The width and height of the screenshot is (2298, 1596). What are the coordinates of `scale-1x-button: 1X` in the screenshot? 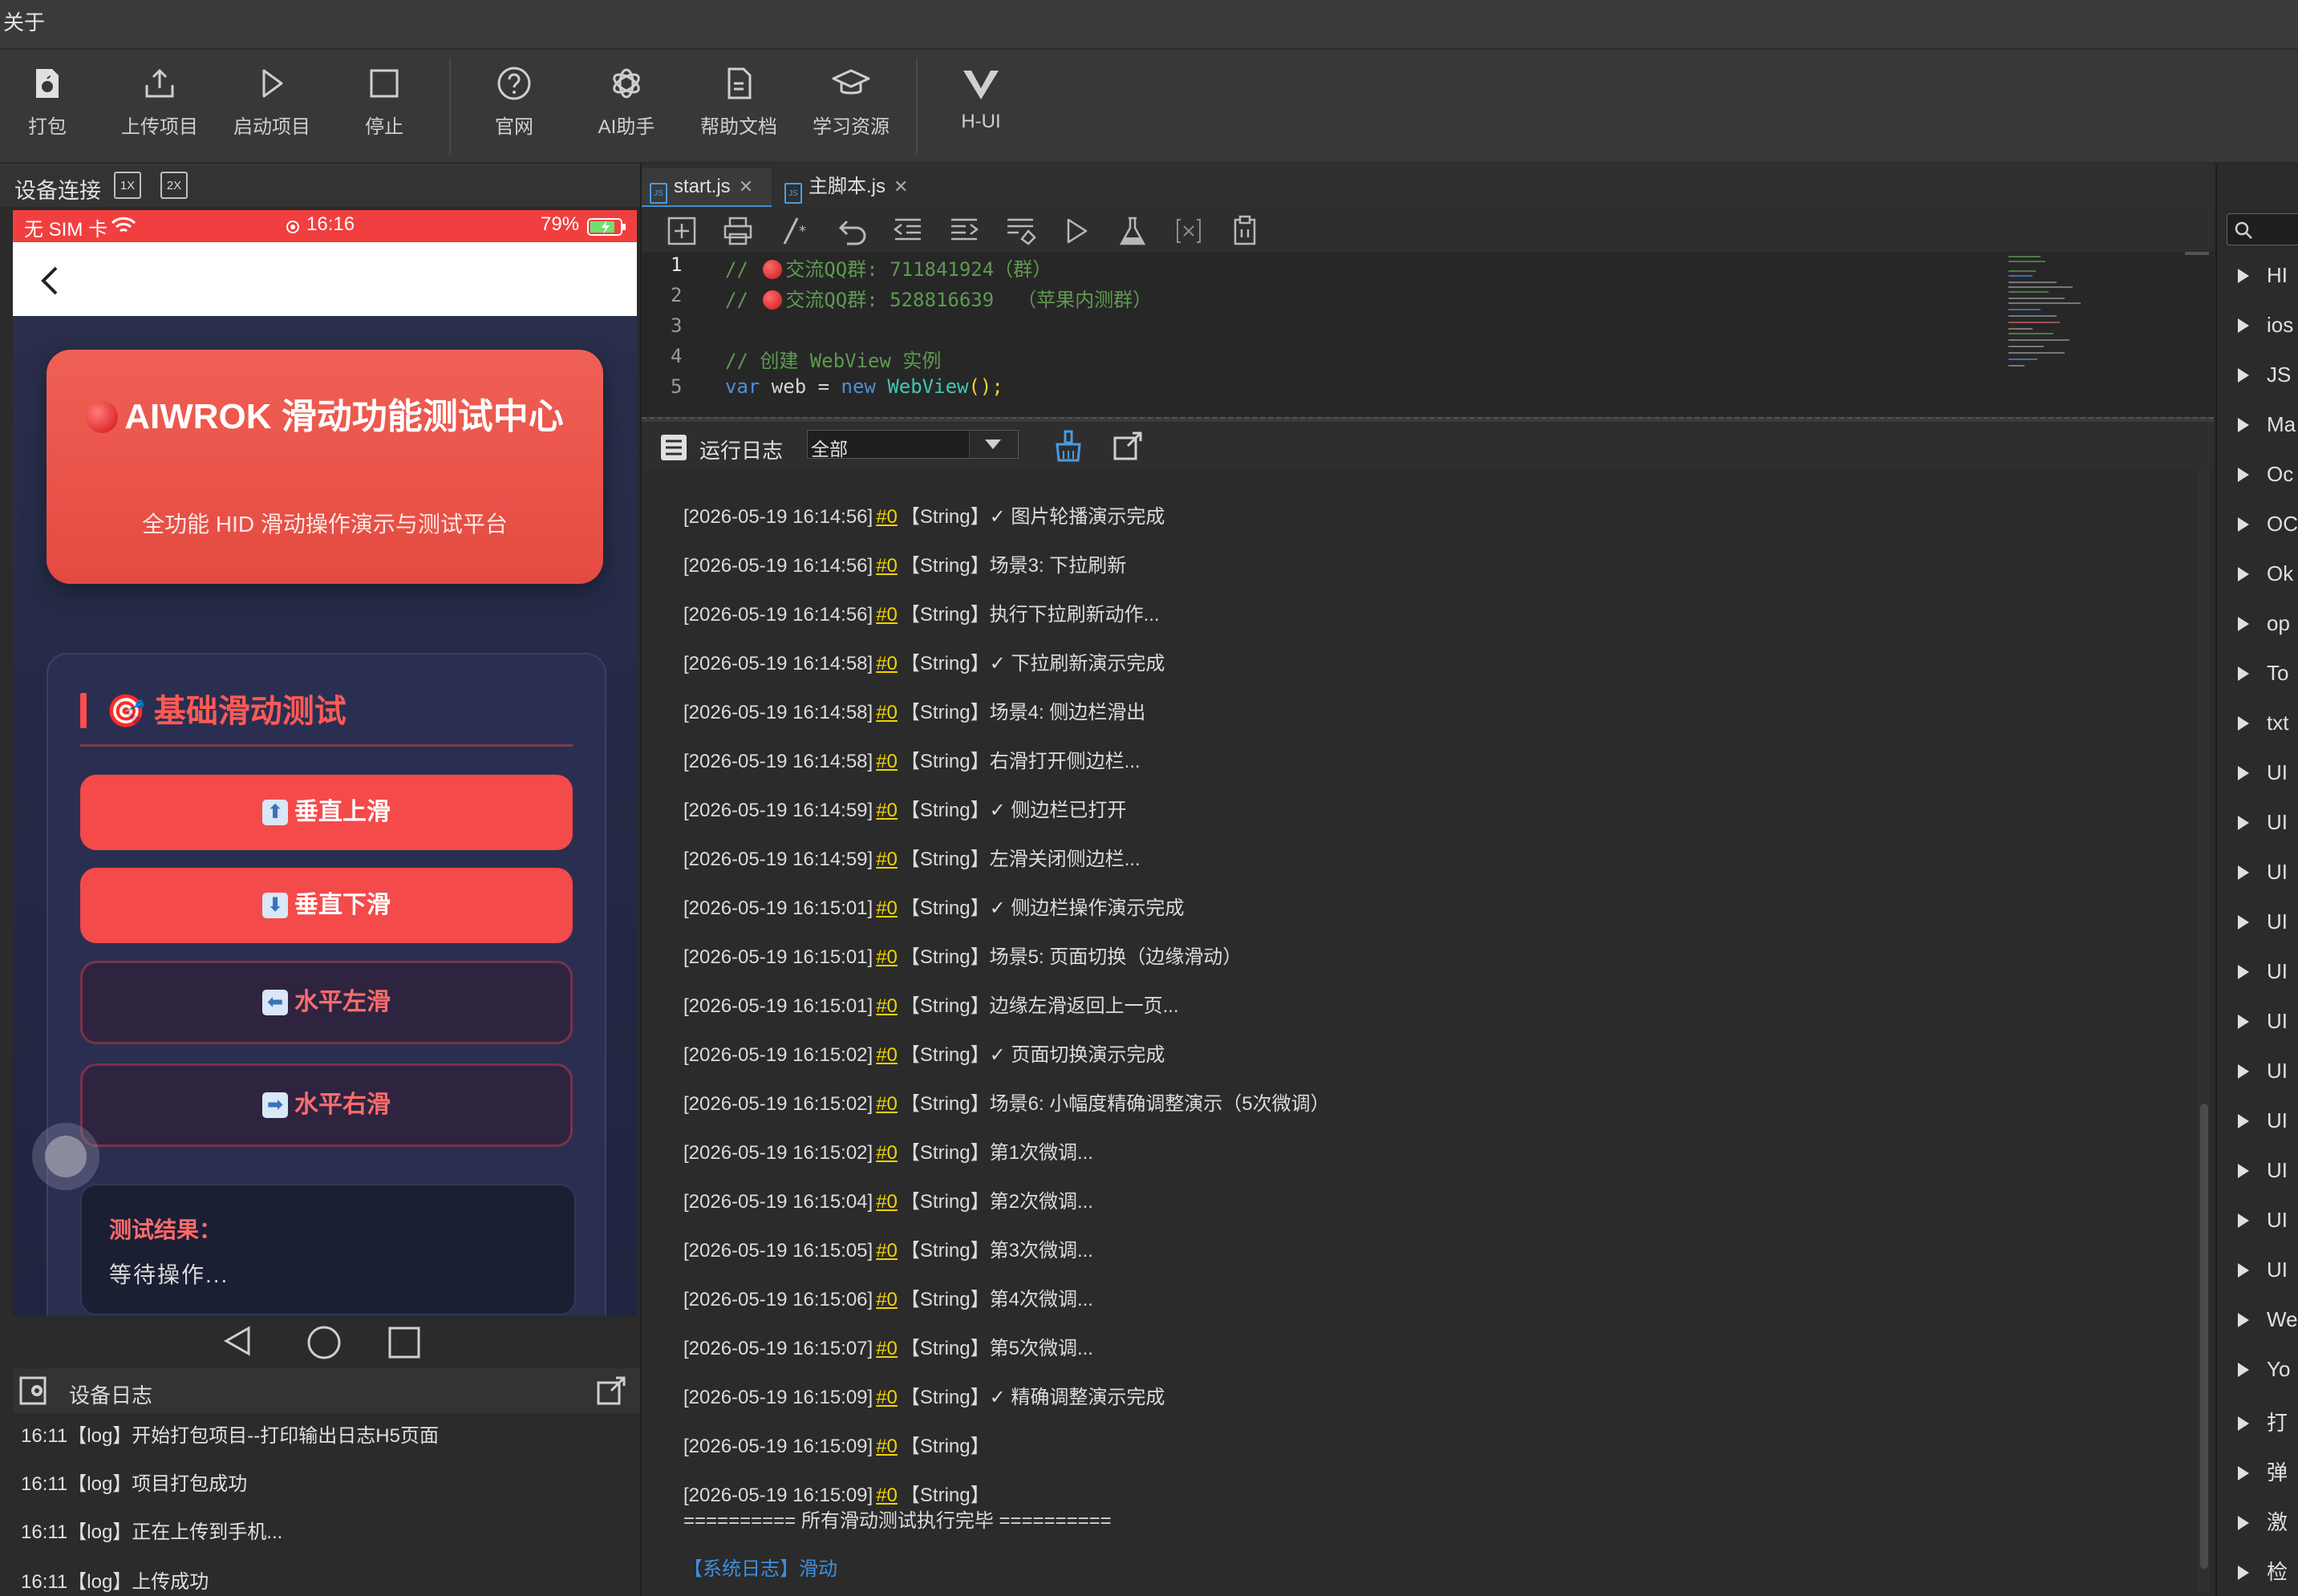 It's located at (127, 185).